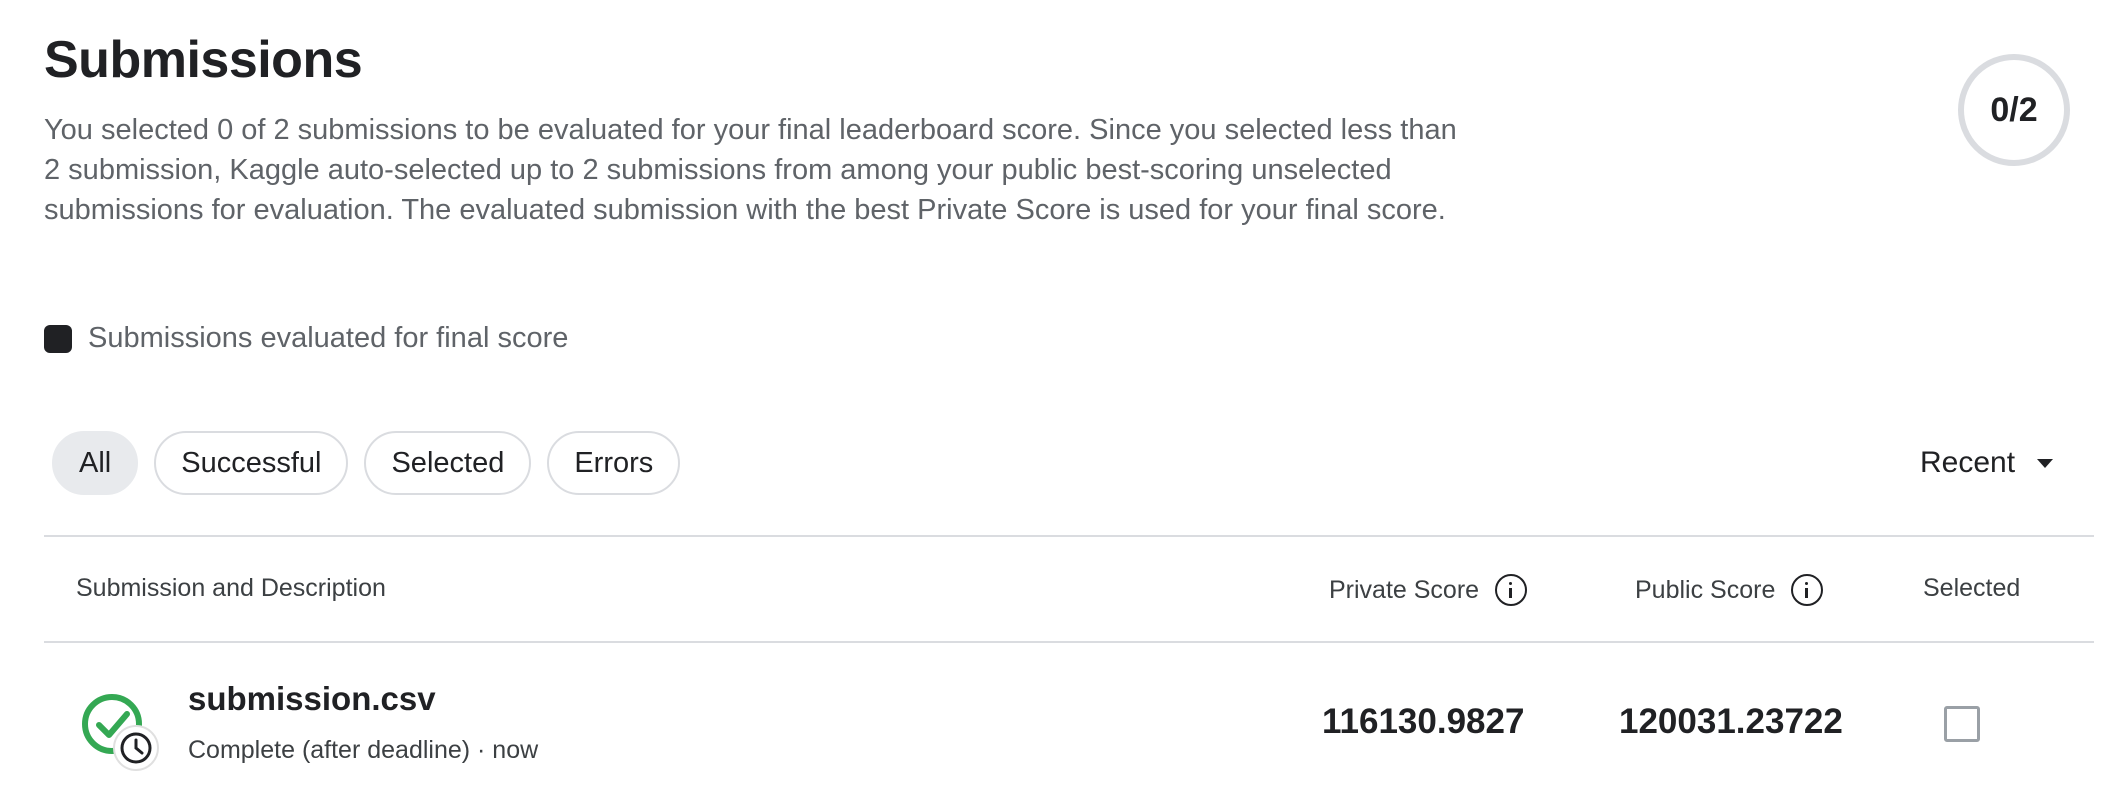  I want to click on table-header-divider, so click(1069, 642).